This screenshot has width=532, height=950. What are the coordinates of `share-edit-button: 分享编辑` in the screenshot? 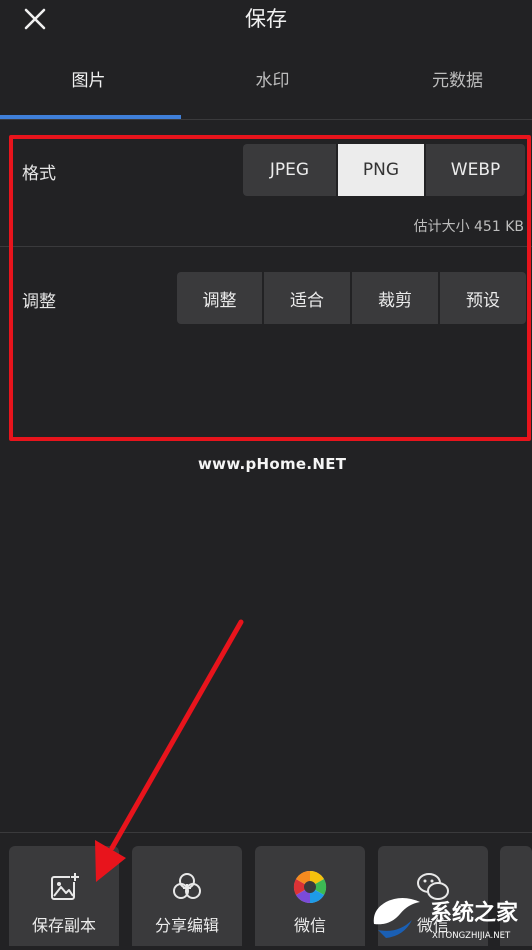 It's located at (187, 896).